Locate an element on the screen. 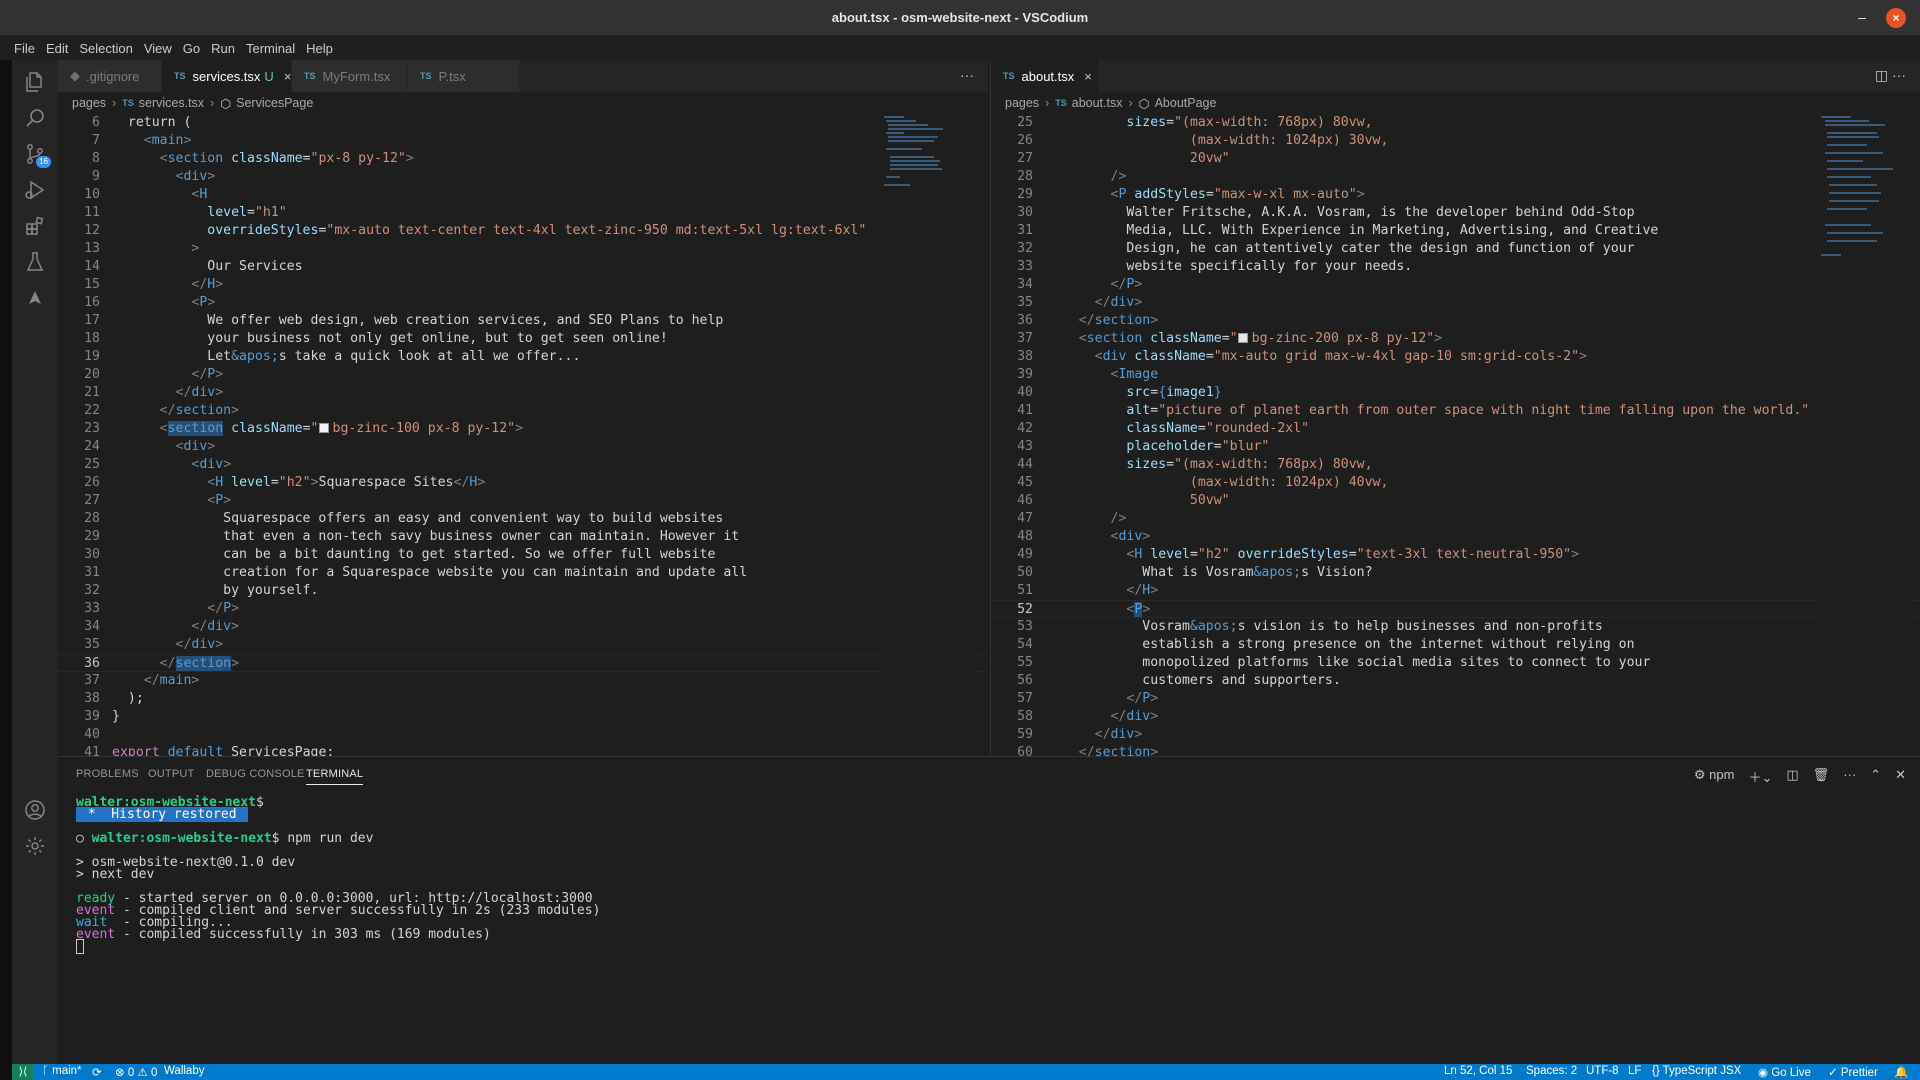 The height and width of the screenshot is (1080, 1920). code-line: 57 </P> is located at coordinates (1455, 699).